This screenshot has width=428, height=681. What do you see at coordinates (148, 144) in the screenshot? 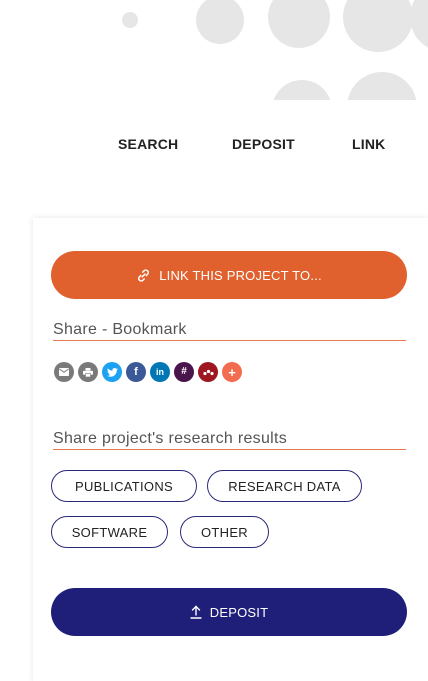
I see `nav-search-link: SEARCH` at bounding box center [148, 144].